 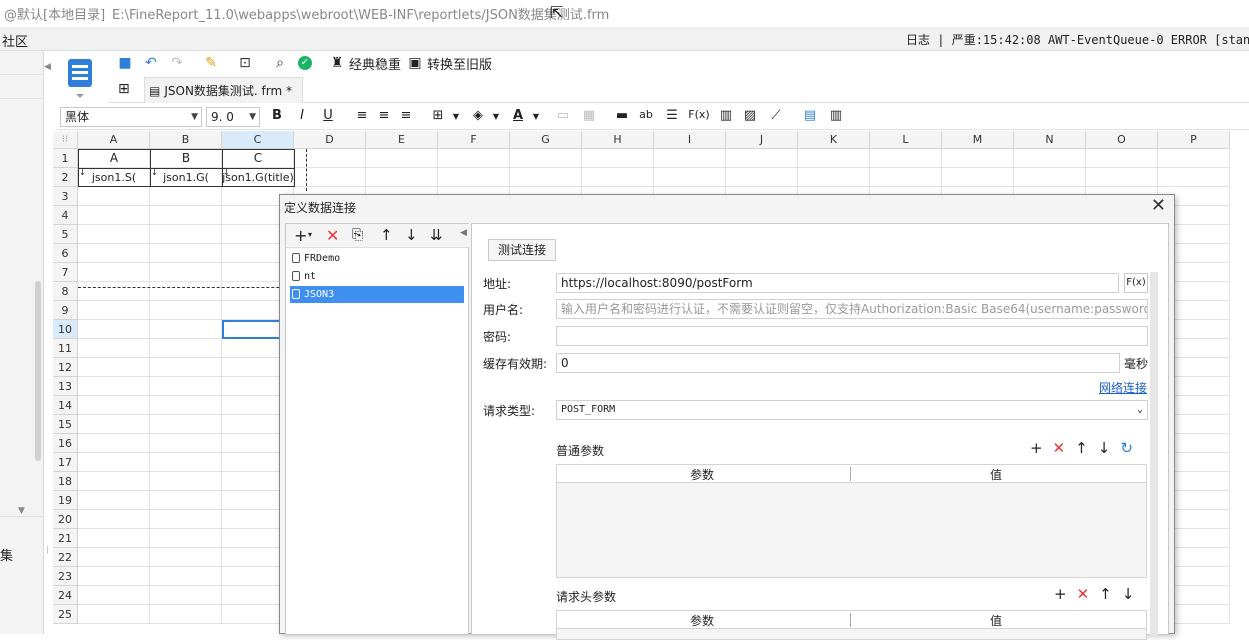 What do you see at coordinates (65, 500) in the screenshot?
I see `row-header: 19` at bounding box center [65, 500].